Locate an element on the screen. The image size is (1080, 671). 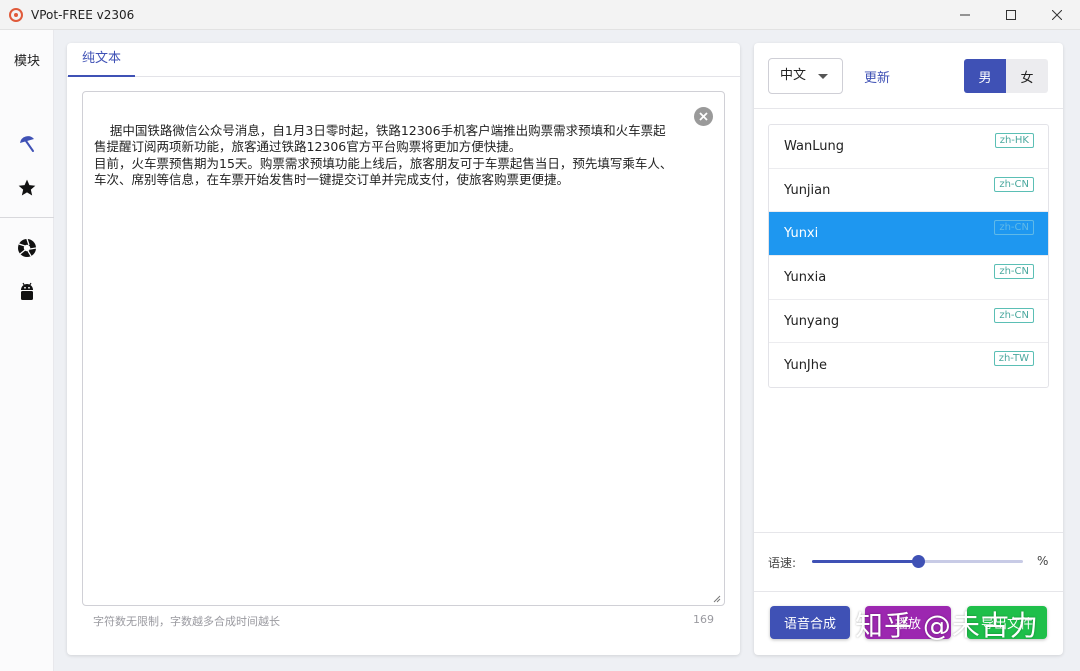
title-bar: VPot-FREE v2306 is located at coordinates (540, 15).